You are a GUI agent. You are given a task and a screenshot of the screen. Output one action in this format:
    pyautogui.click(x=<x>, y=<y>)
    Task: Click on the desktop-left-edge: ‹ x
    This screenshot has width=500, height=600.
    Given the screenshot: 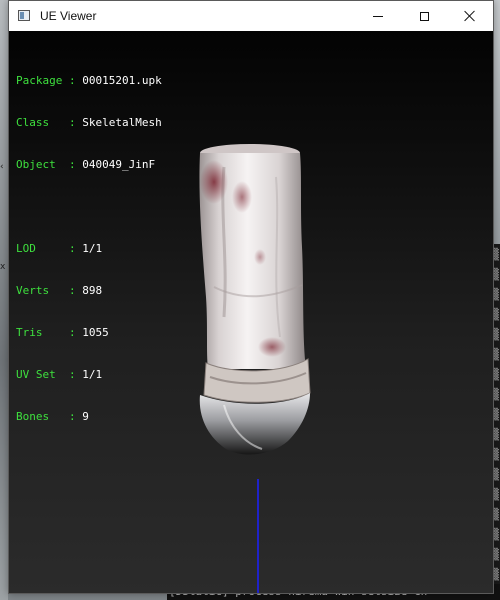 What is the action you would take?
    pyautogui.click(x=4, y=300)
    